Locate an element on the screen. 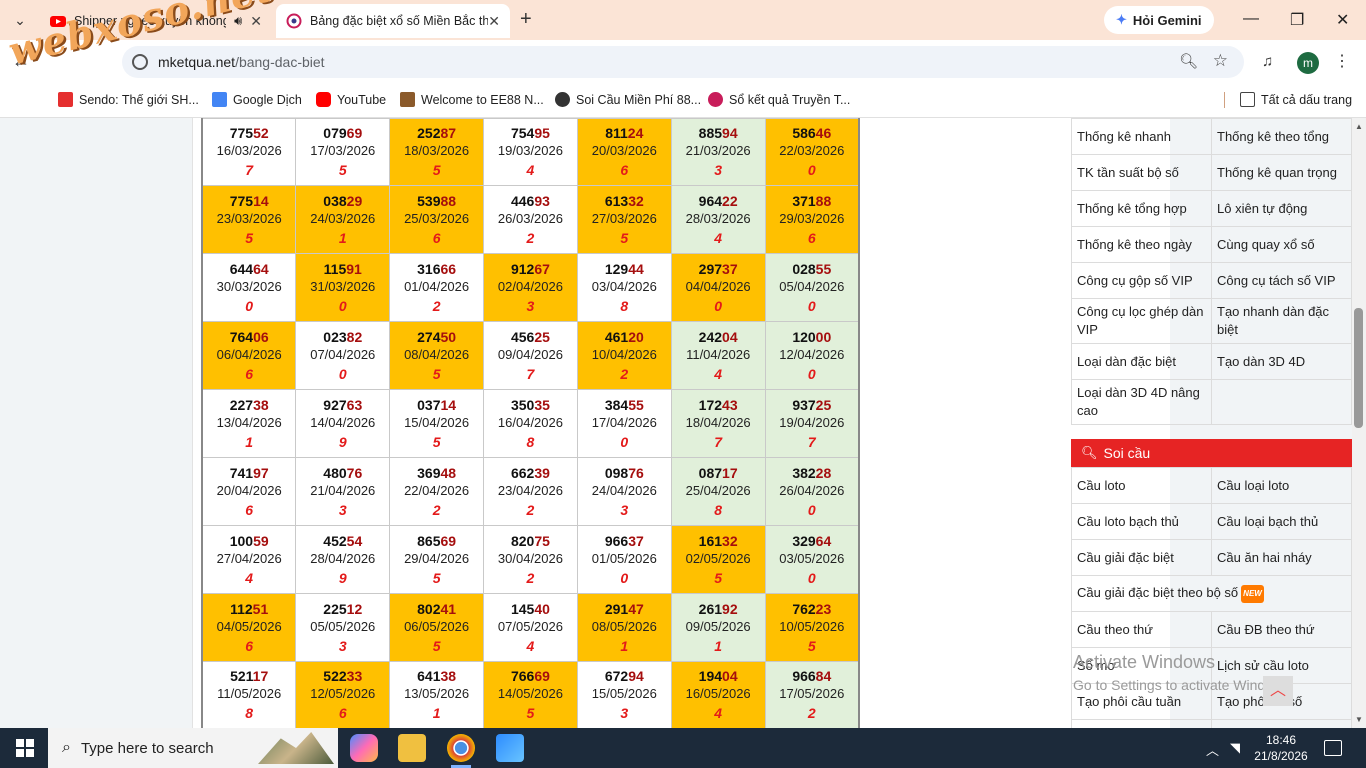 The image size is (1366, 768). tray-chevron-icon: ︿ is located at coordinates (1212, 749).